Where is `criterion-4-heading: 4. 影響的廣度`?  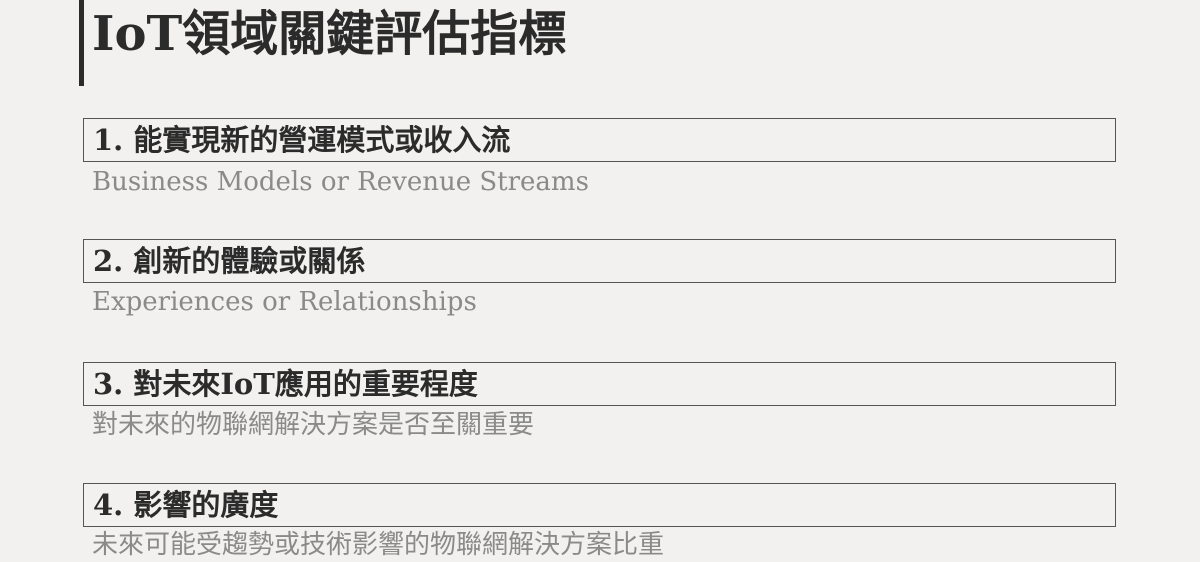 criterion-4-heading: 4. 影響的廣度 is located at coordinates (186, 505).